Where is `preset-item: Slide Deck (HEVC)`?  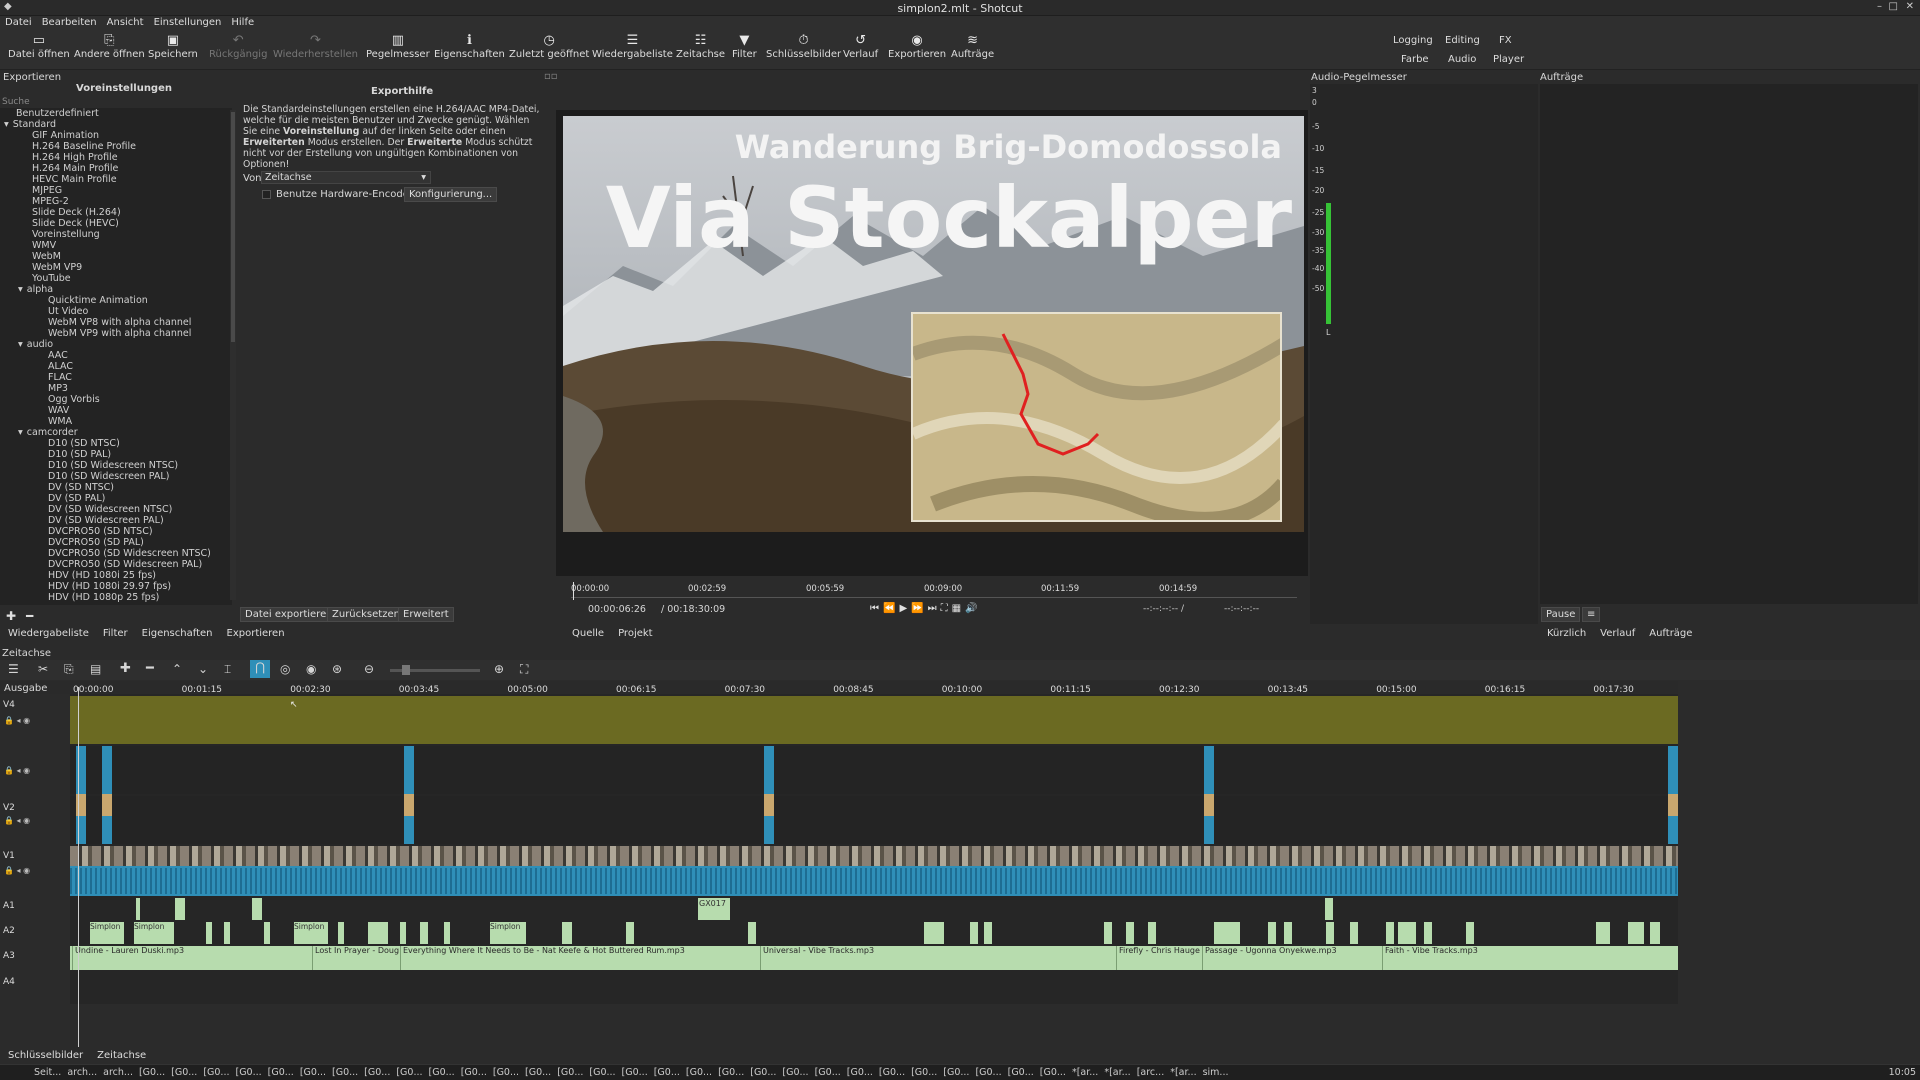
preset-item: Slide Deck (HEVC) is located at coordinates (116, 223).